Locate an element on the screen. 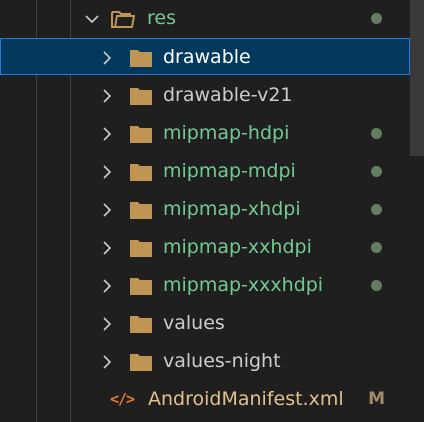 The image size is (424, 422). tree-item-label: drawable is located at coordinates (207, 57).